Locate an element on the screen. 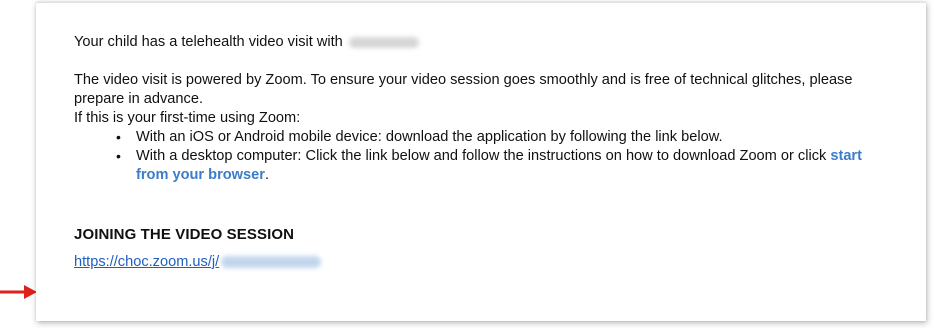 Image resolution: width=934 pixels, height=328 pixels. zoom-meeting-link-text: https://choc.zoom.us/j/ is located at coordinates (147, 262).